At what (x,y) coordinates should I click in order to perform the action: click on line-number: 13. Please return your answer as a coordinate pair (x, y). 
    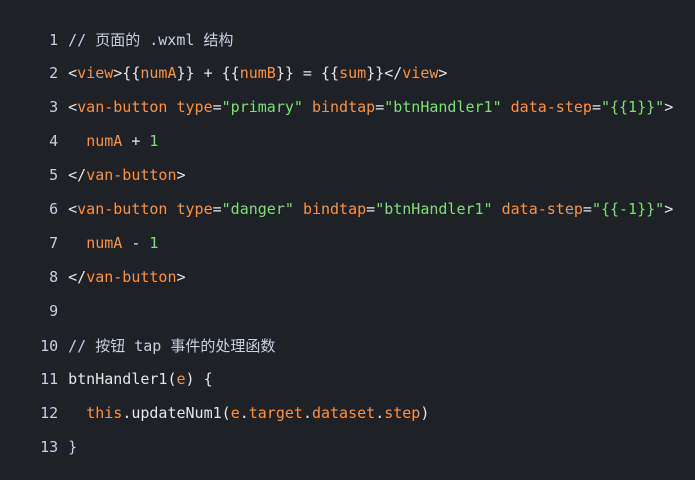
    Looking at the image, I should click on (49, 447).